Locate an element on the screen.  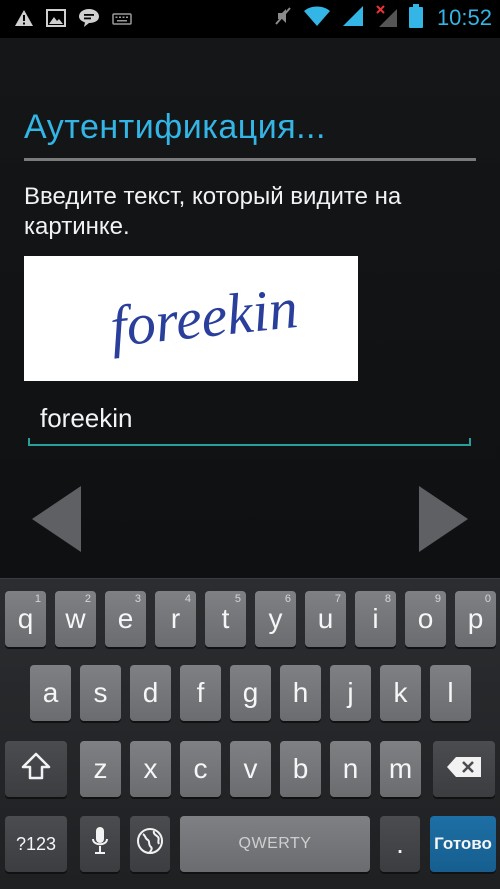
key-x: x is located at coordinates (150, 769).